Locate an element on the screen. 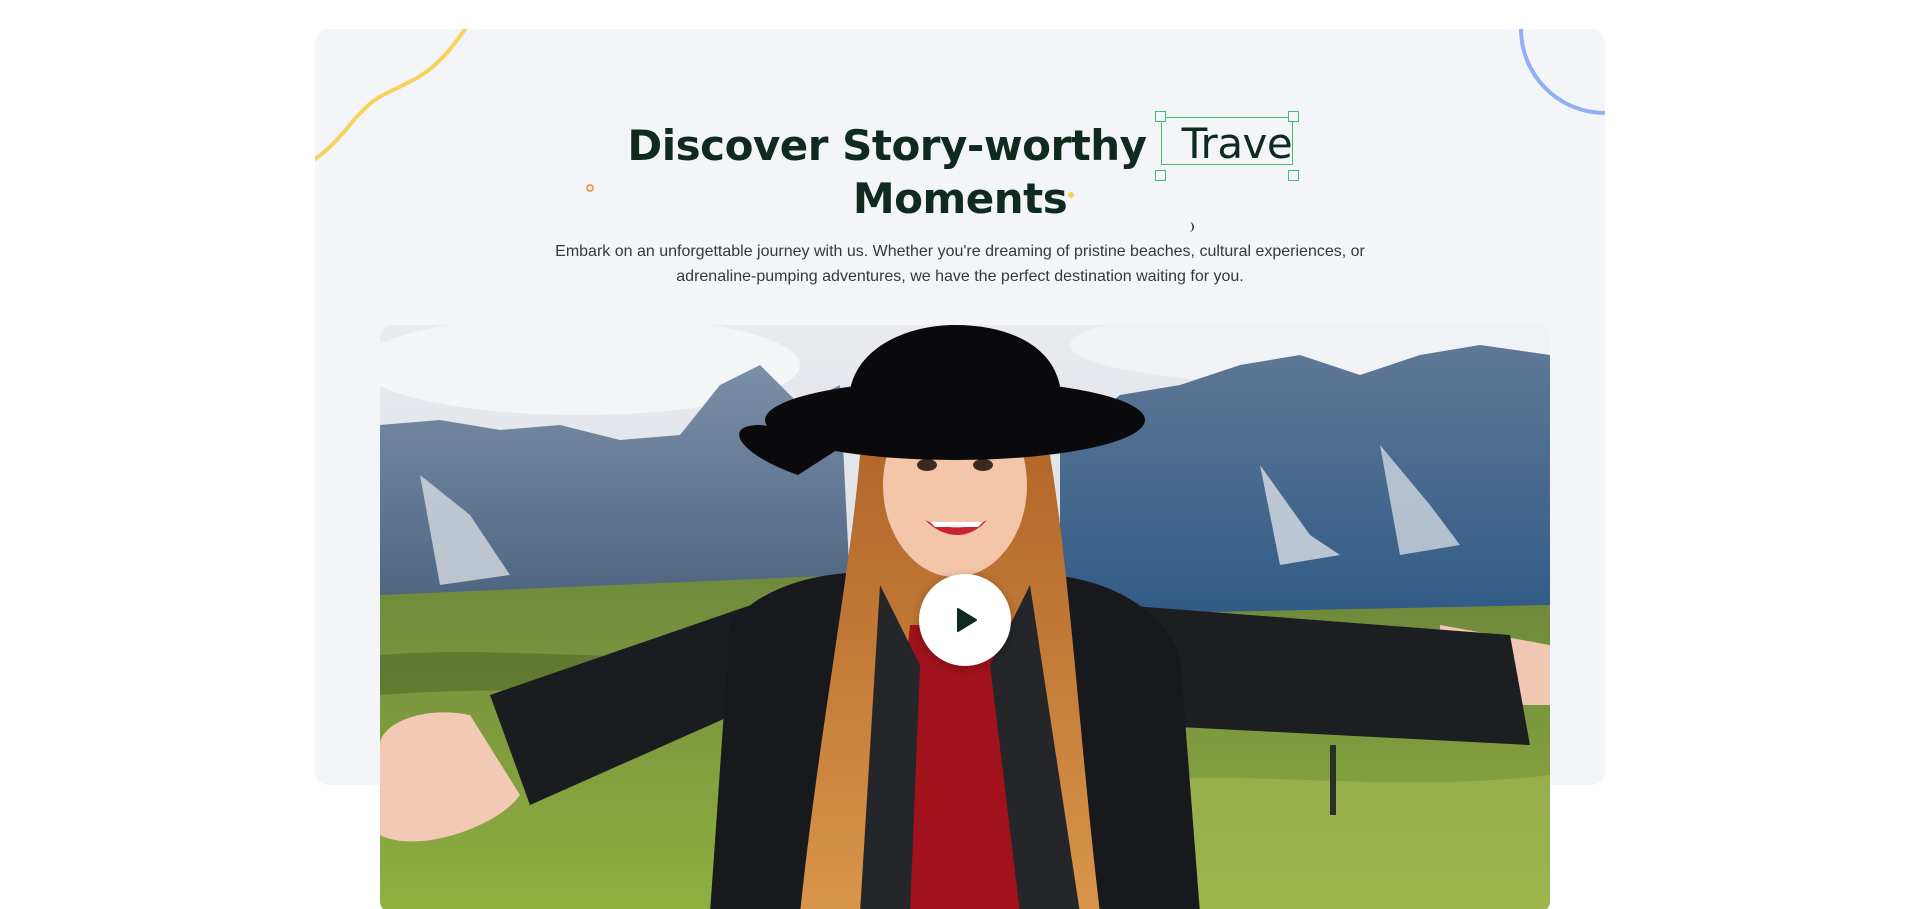 Image resolution: width=1920 pixels, height=909 pixels. resize-handle-top-left is located at coordinates (1160, 116).